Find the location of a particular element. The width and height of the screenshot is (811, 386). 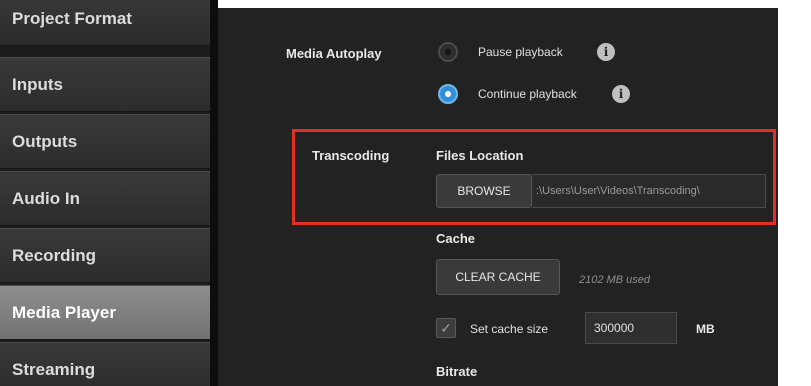

sidebar-item-recording: Recording is located at coordinates (105, 255).